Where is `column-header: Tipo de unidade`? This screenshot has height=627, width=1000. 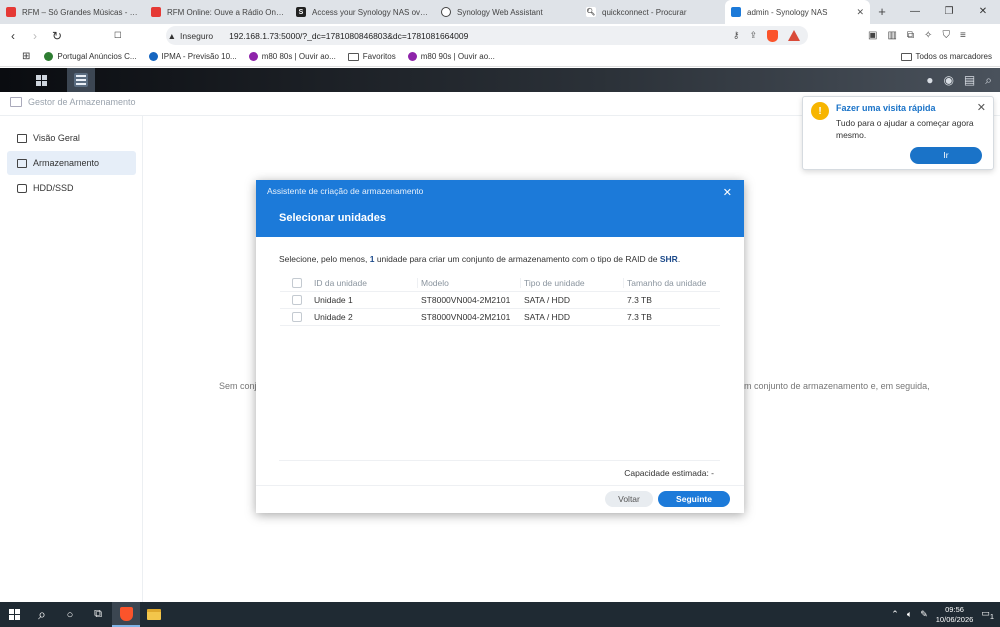 column-header: Tipo de unidade is located at coordinates (571, 283).